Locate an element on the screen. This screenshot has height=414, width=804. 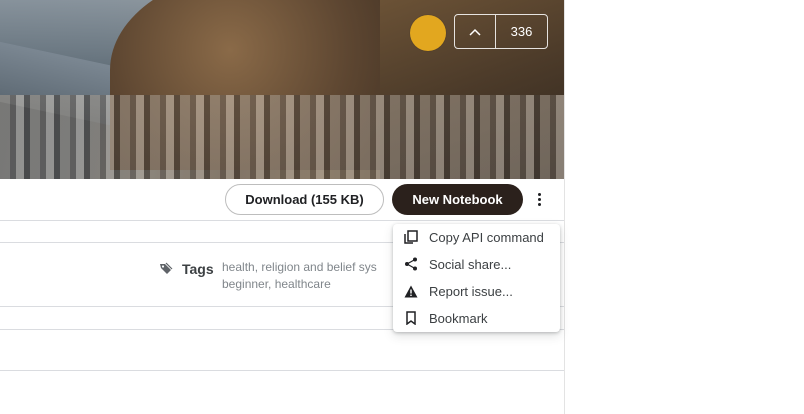
menu-item-copy-api: Copy API command is located at coordinates (476, 237).